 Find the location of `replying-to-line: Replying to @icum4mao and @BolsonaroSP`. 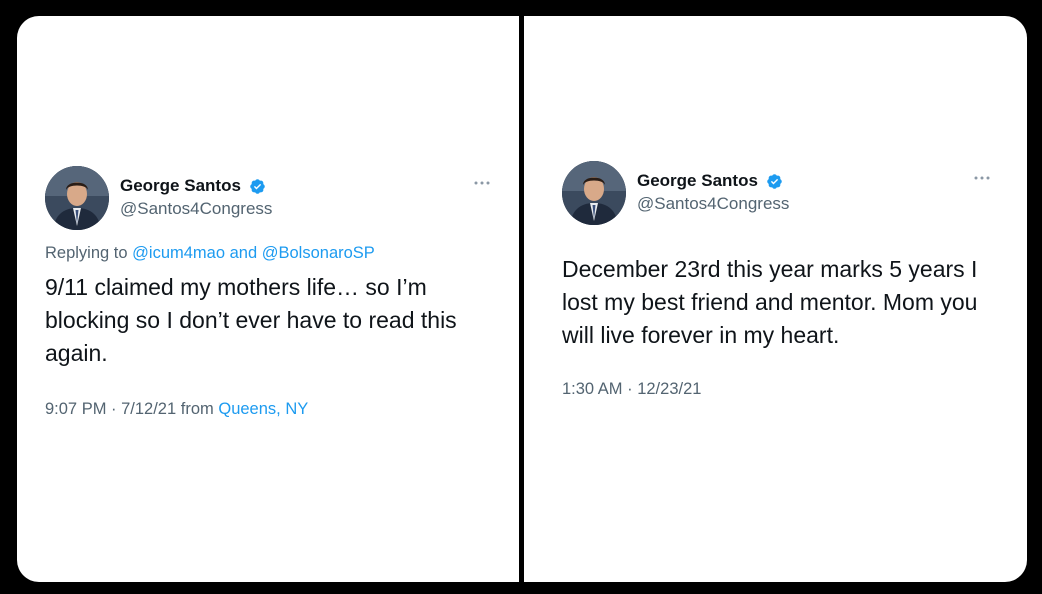

replying-to-line: Replying to @icum4mao and @BolsonaroSP is located at coordinates (268, 253).